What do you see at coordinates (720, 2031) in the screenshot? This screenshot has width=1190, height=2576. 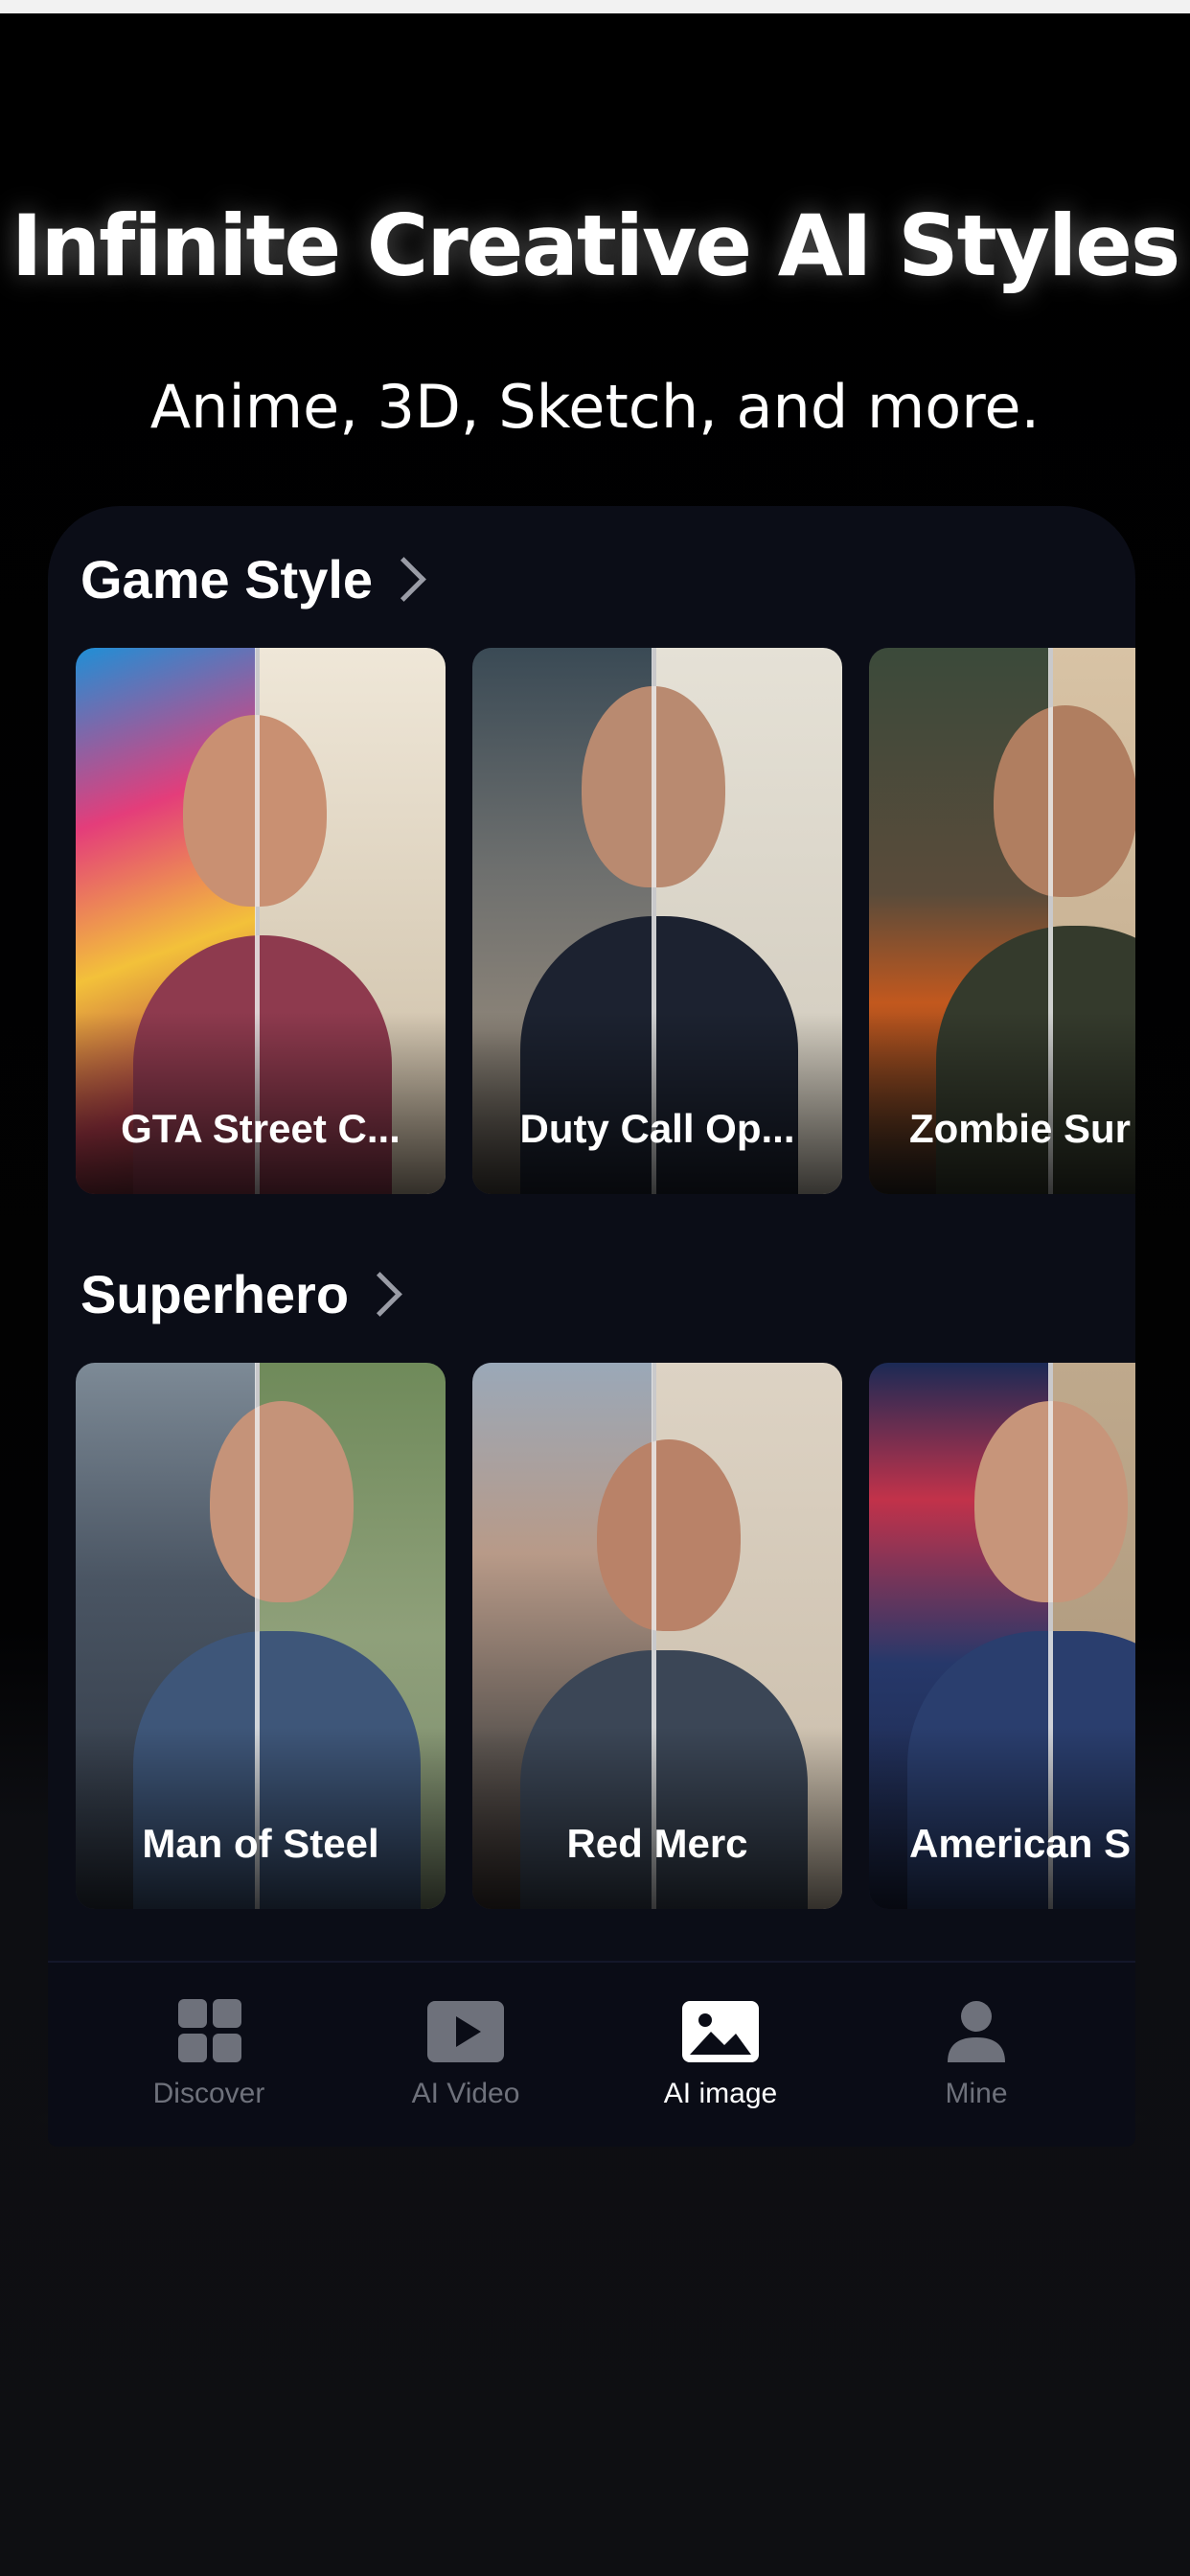 I see `image-icon` at bounding box center [720, 2031].